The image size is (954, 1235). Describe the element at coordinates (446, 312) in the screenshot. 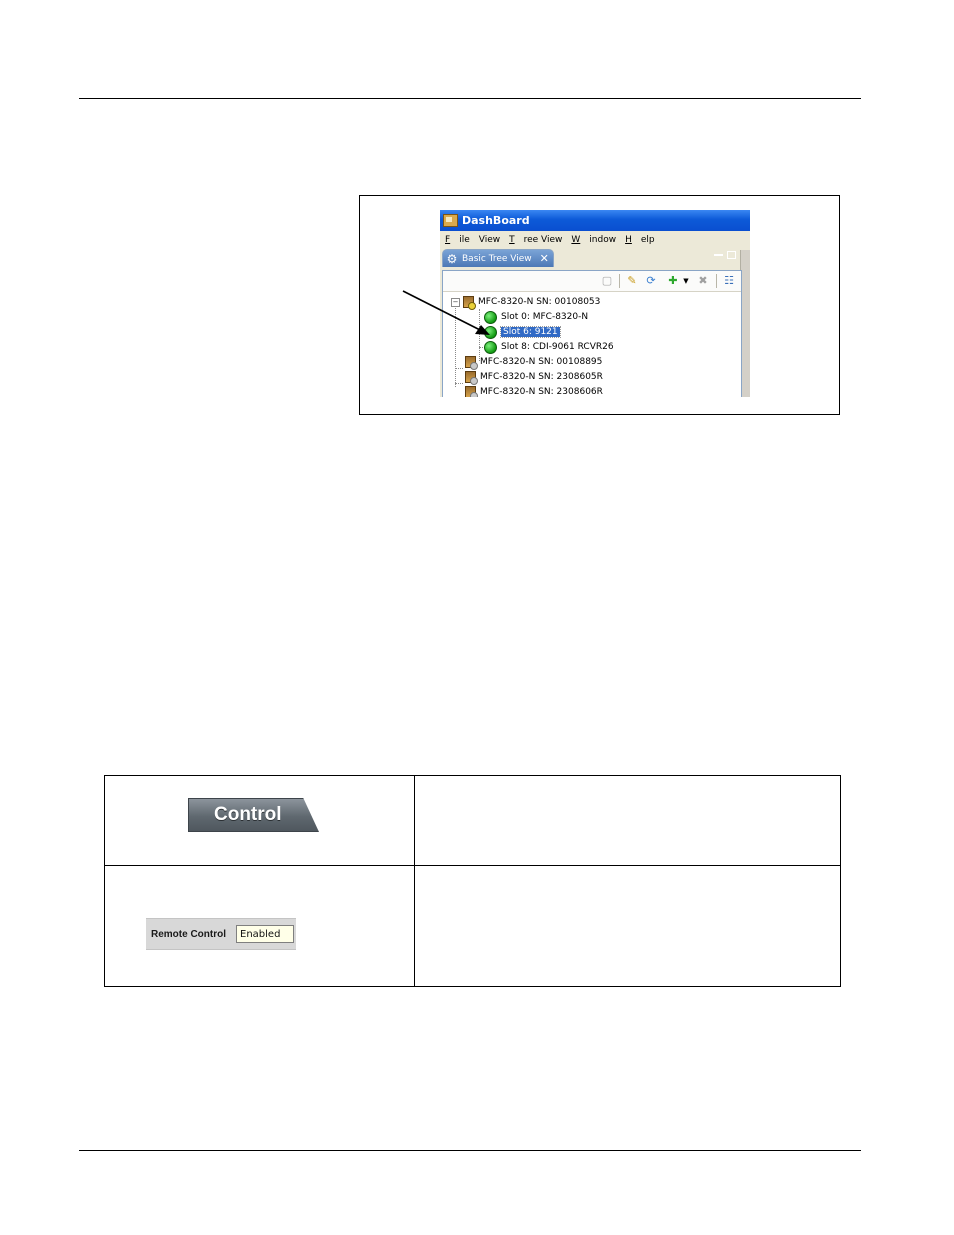

I see `callout-arrow` at that location.